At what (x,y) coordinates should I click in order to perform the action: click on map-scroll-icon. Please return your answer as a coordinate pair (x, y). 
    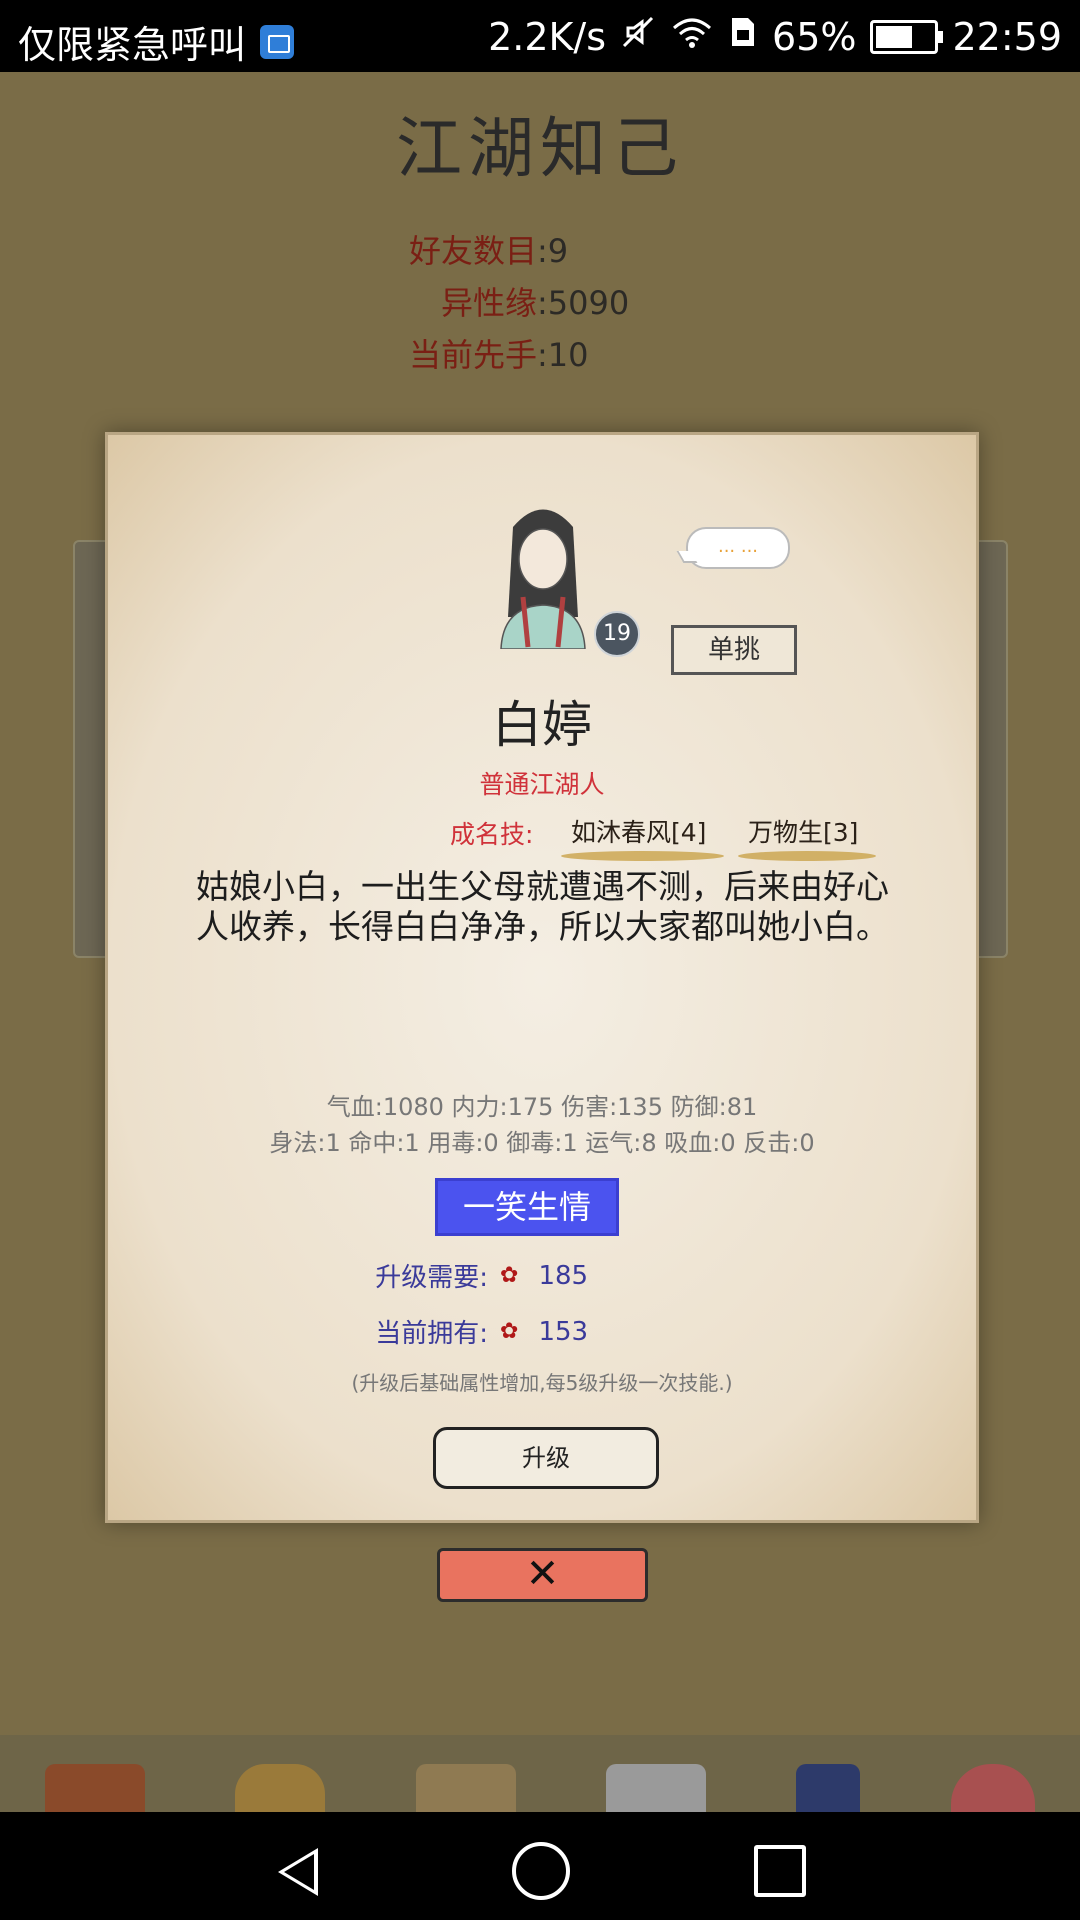
    Looking at the image, I should click on (465, 1788).